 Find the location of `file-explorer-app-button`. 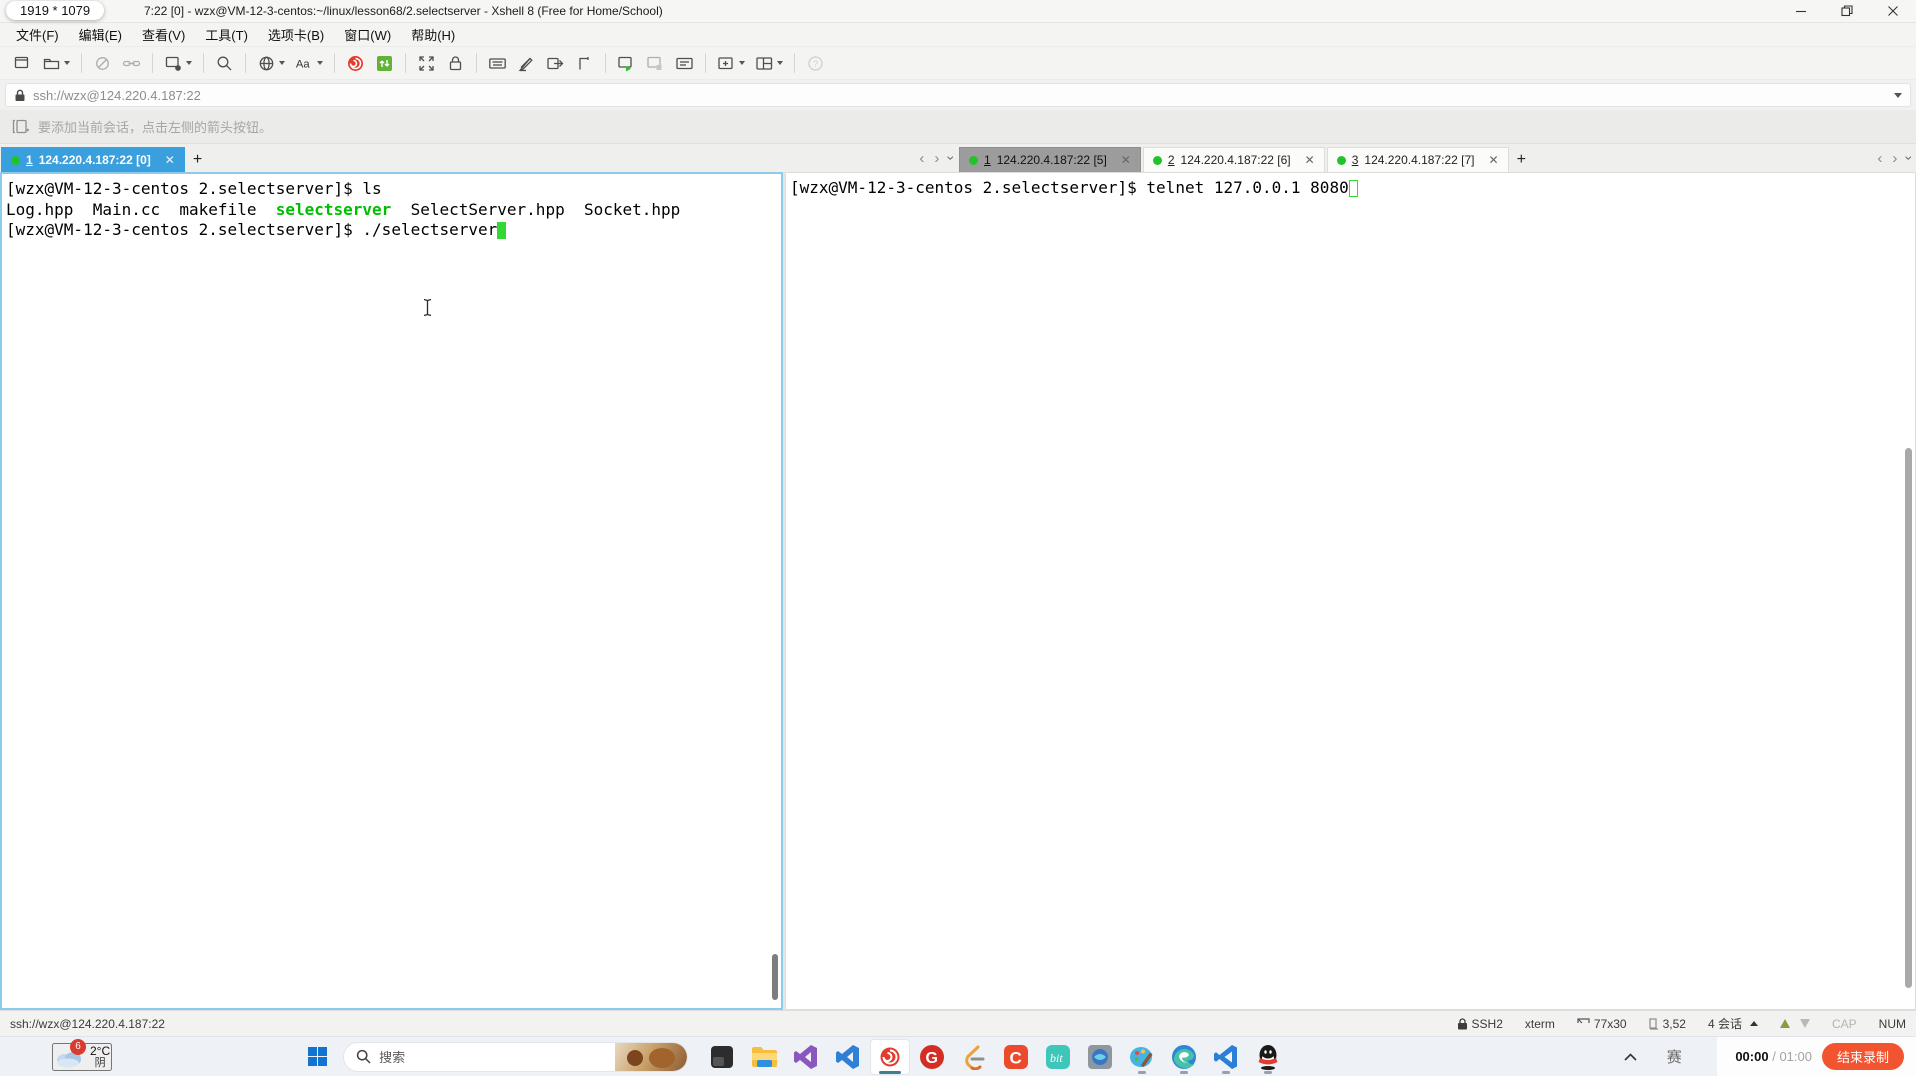

file-explorer-app-button is located at coordinates (764, 1057).